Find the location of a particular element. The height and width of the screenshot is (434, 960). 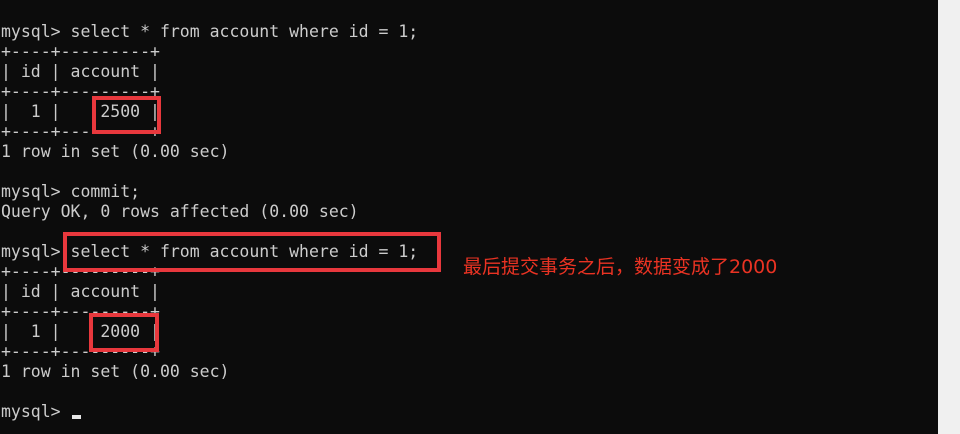

table-header-1: | id | account | is located at coordinates (80, 71).